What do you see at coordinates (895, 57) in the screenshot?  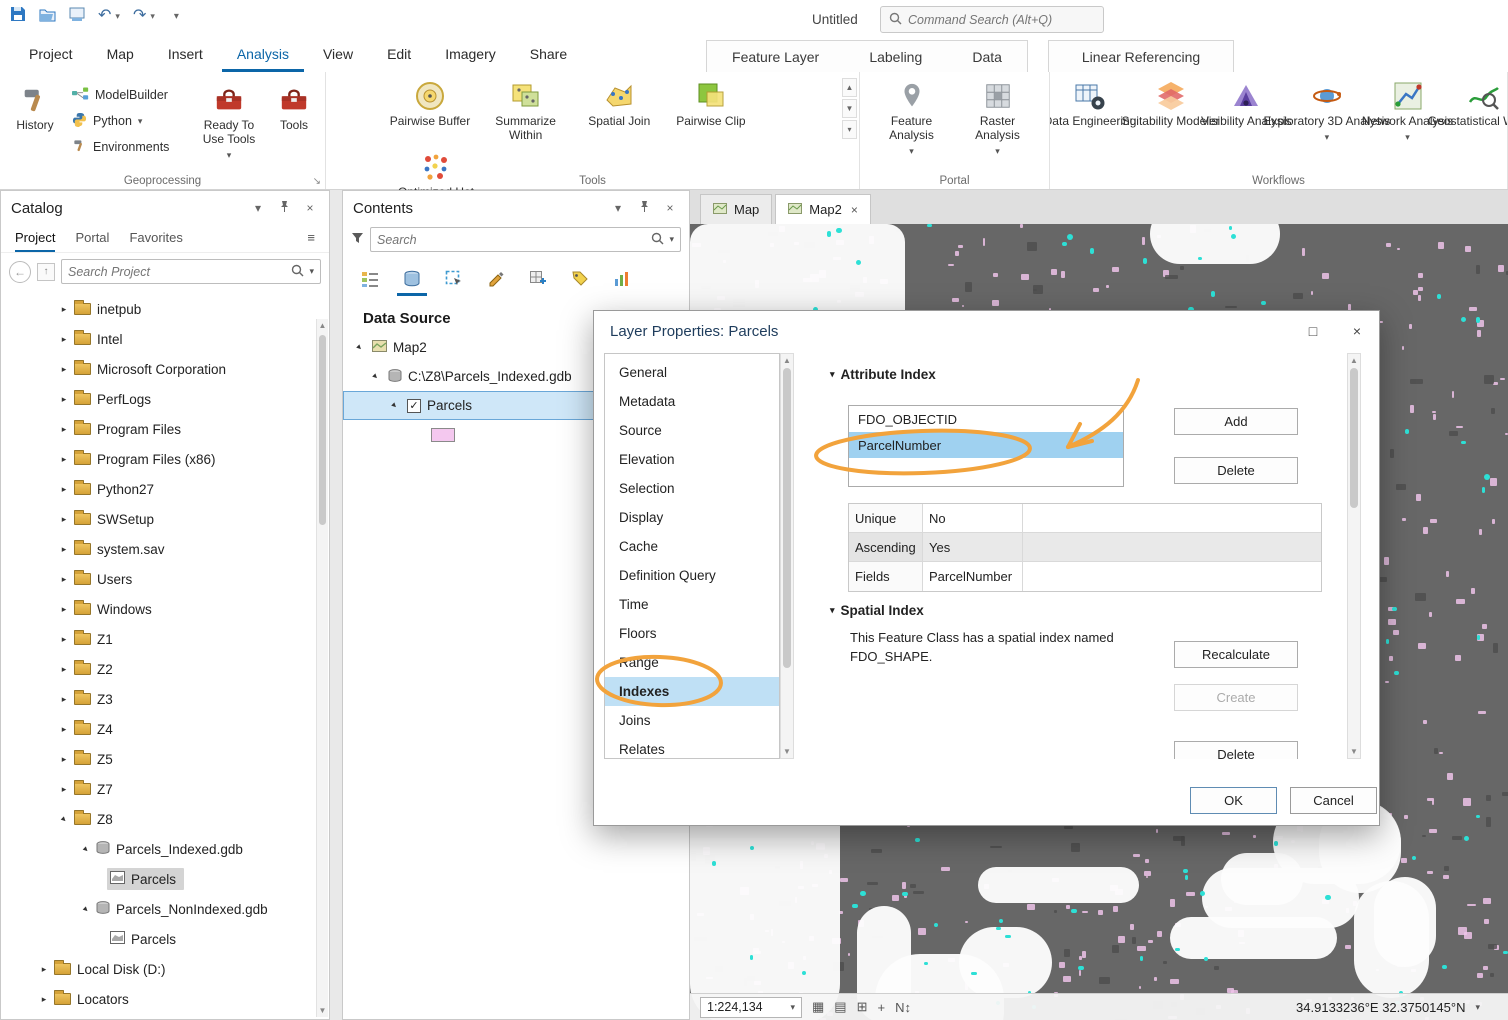 I see `tab-labeling: Labeling` at bounding box center [895, 57].